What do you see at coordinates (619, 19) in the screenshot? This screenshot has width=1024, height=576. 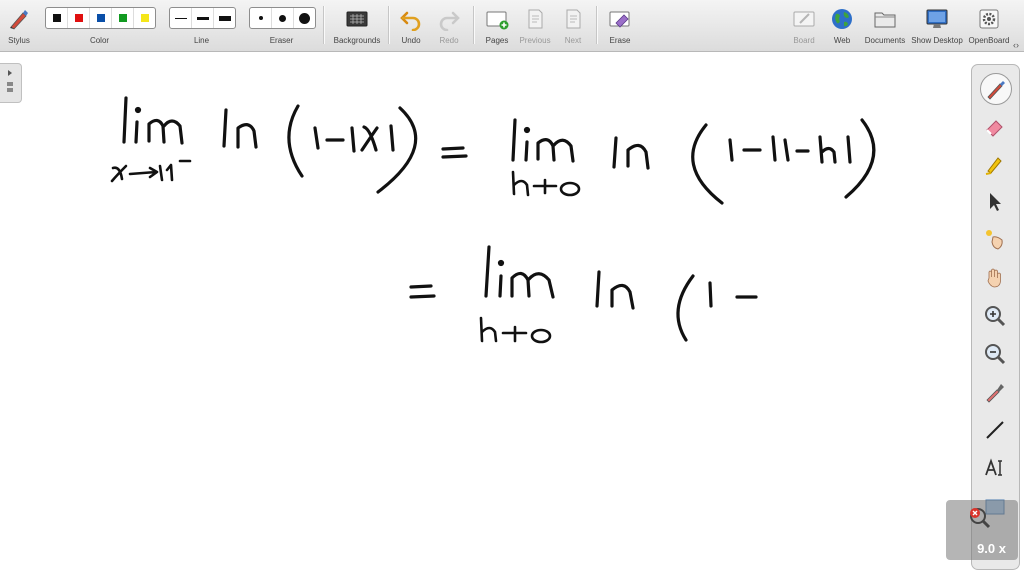 I see `erase-board-icon` at bounding box center [619, 19].